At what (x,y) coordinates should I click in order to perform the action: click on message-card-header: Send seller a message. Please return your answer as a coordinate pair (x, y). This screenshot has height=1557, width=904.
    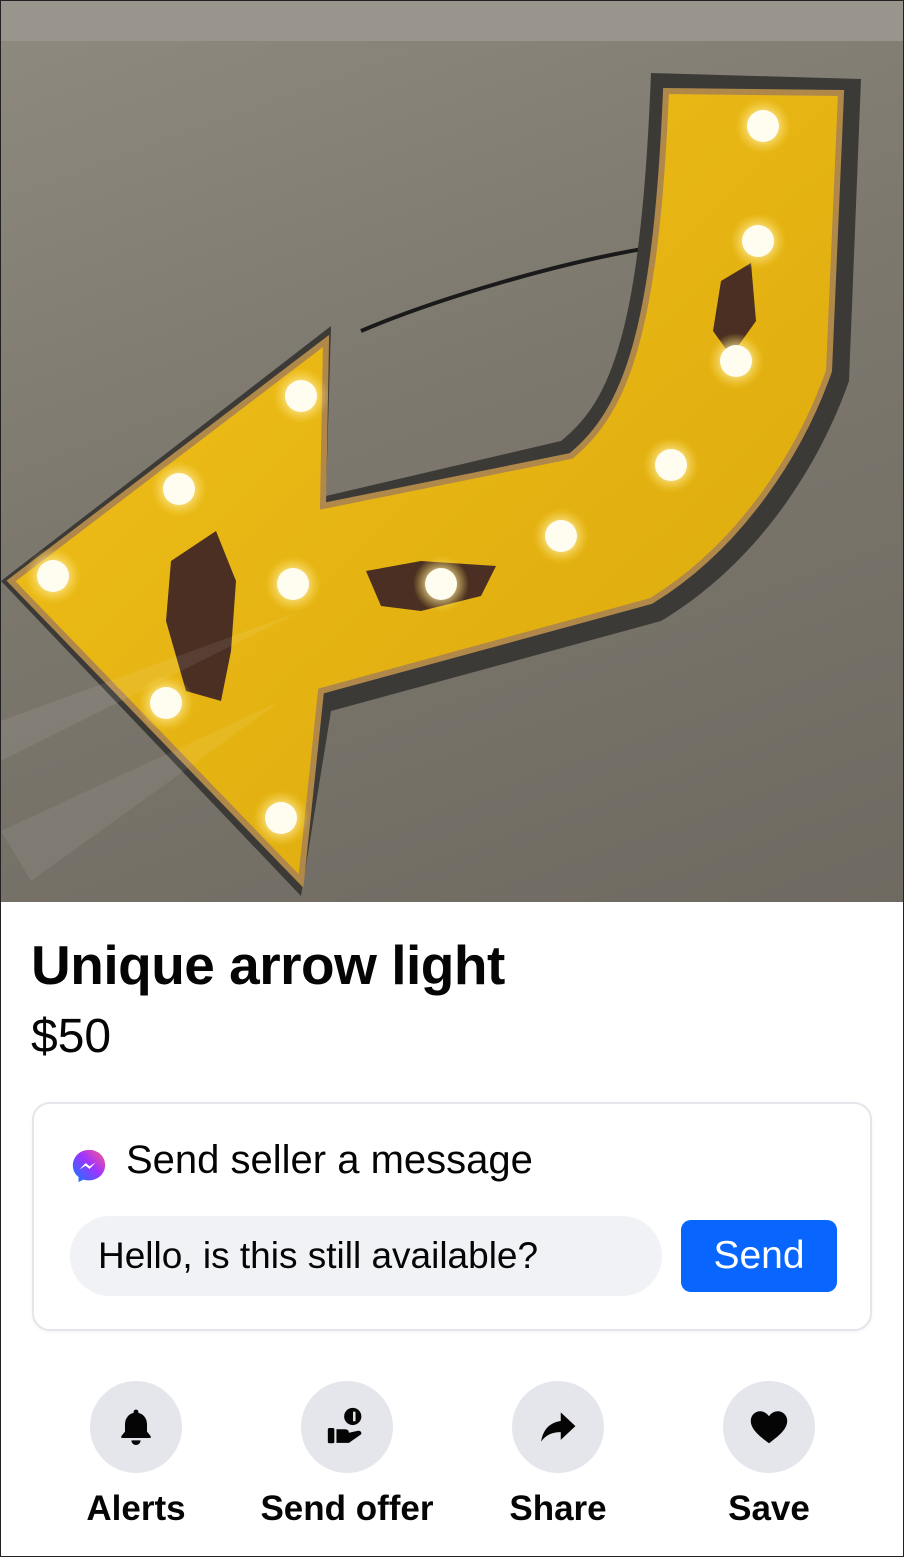
    Looking at the image, I should click on (301, 1160).